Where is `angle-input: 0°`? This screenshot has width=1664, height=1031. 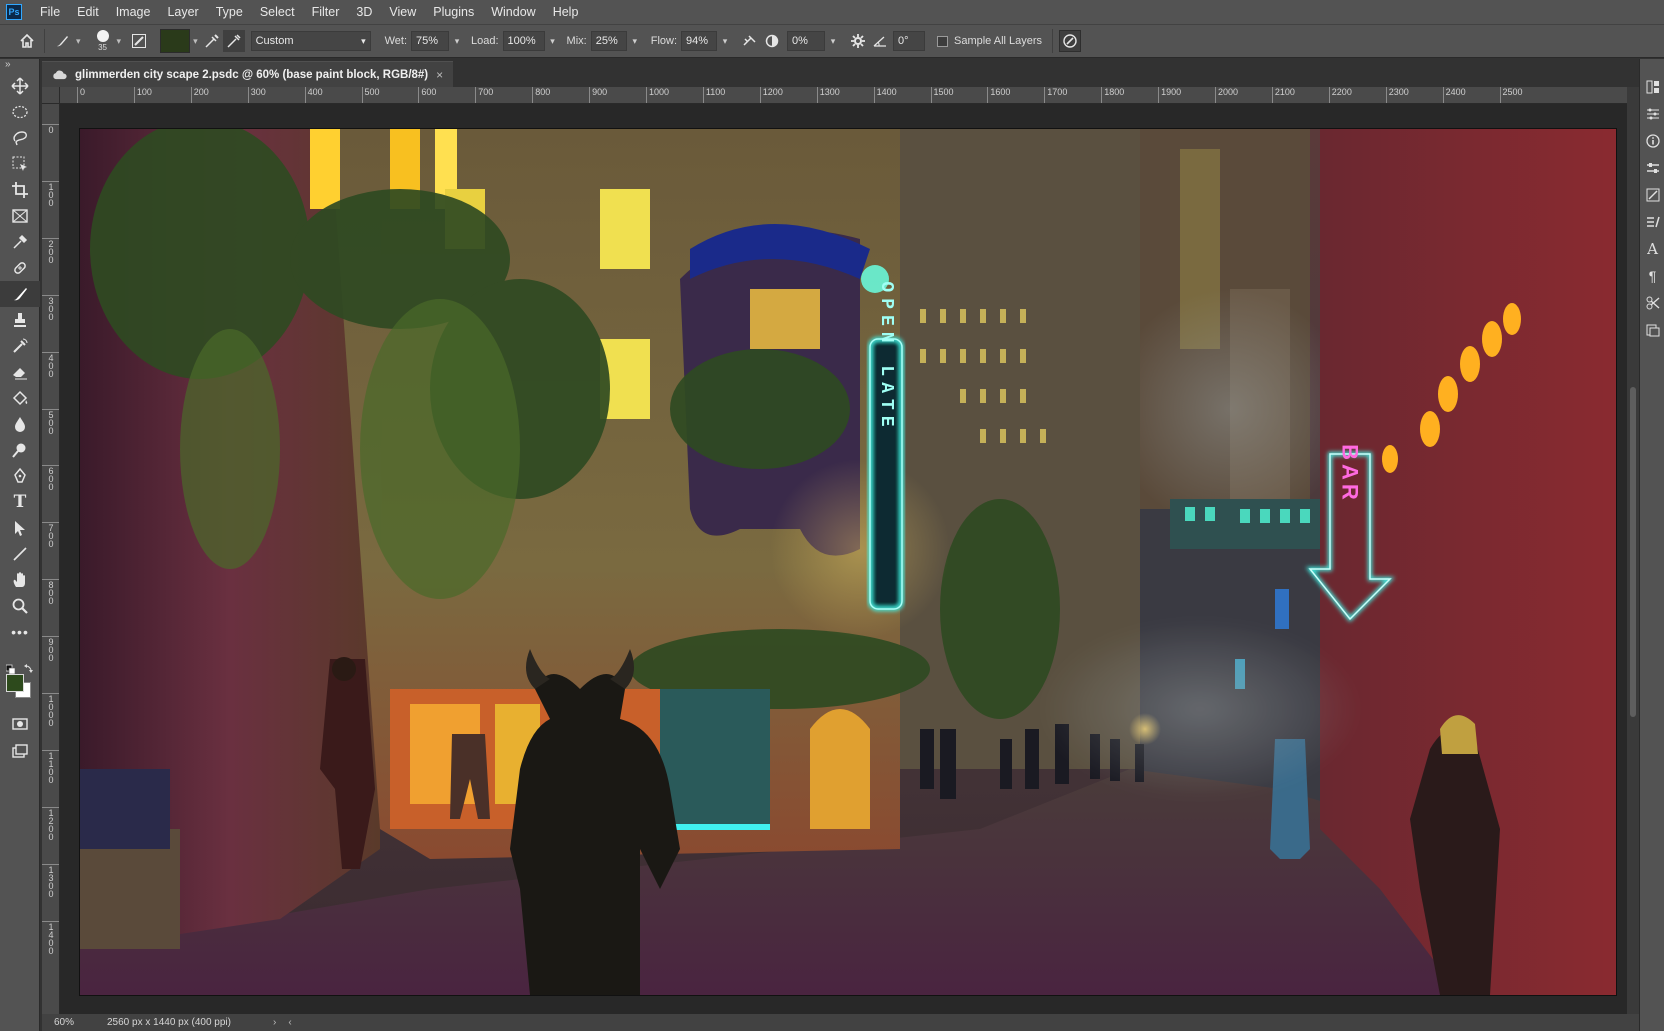
angle-input: 0° is located at coordinates (909, 41).